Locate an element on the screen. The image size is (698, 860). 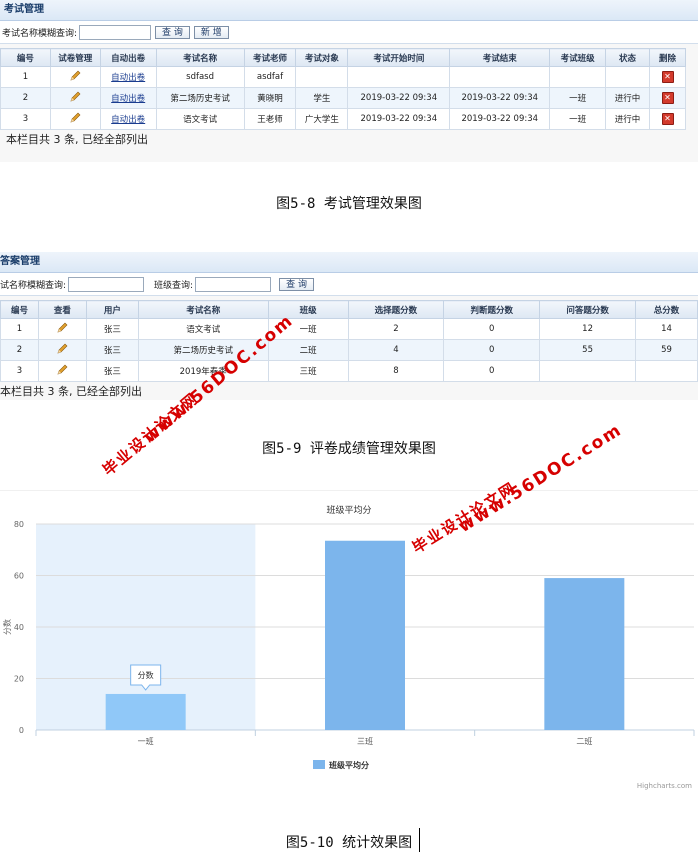
col-header-judge-score: 判断题分数 is located at coordinates (492, 309).